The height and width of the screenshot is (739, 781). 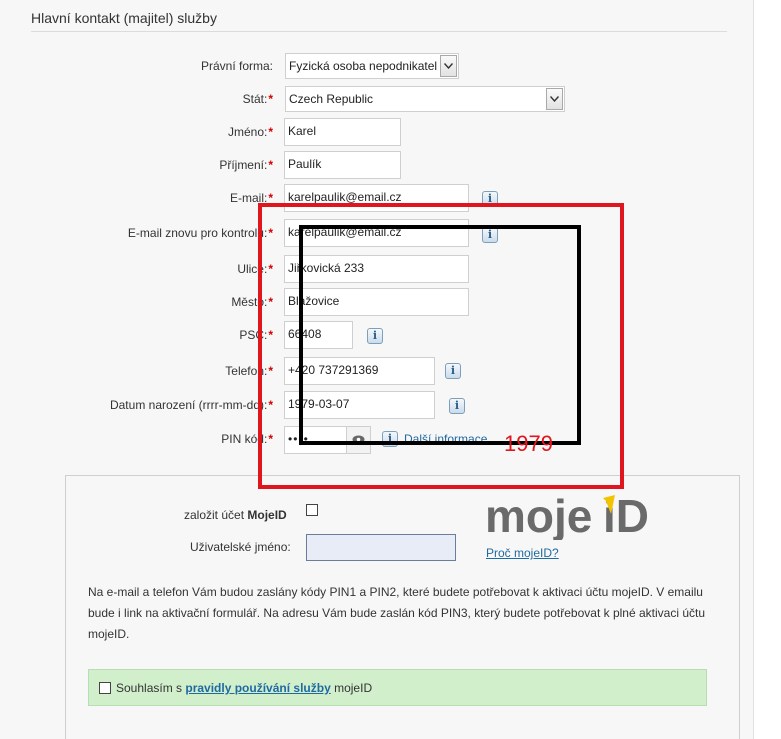 I want to click on country-select: Czech Republic, so click(x=425, y=99).